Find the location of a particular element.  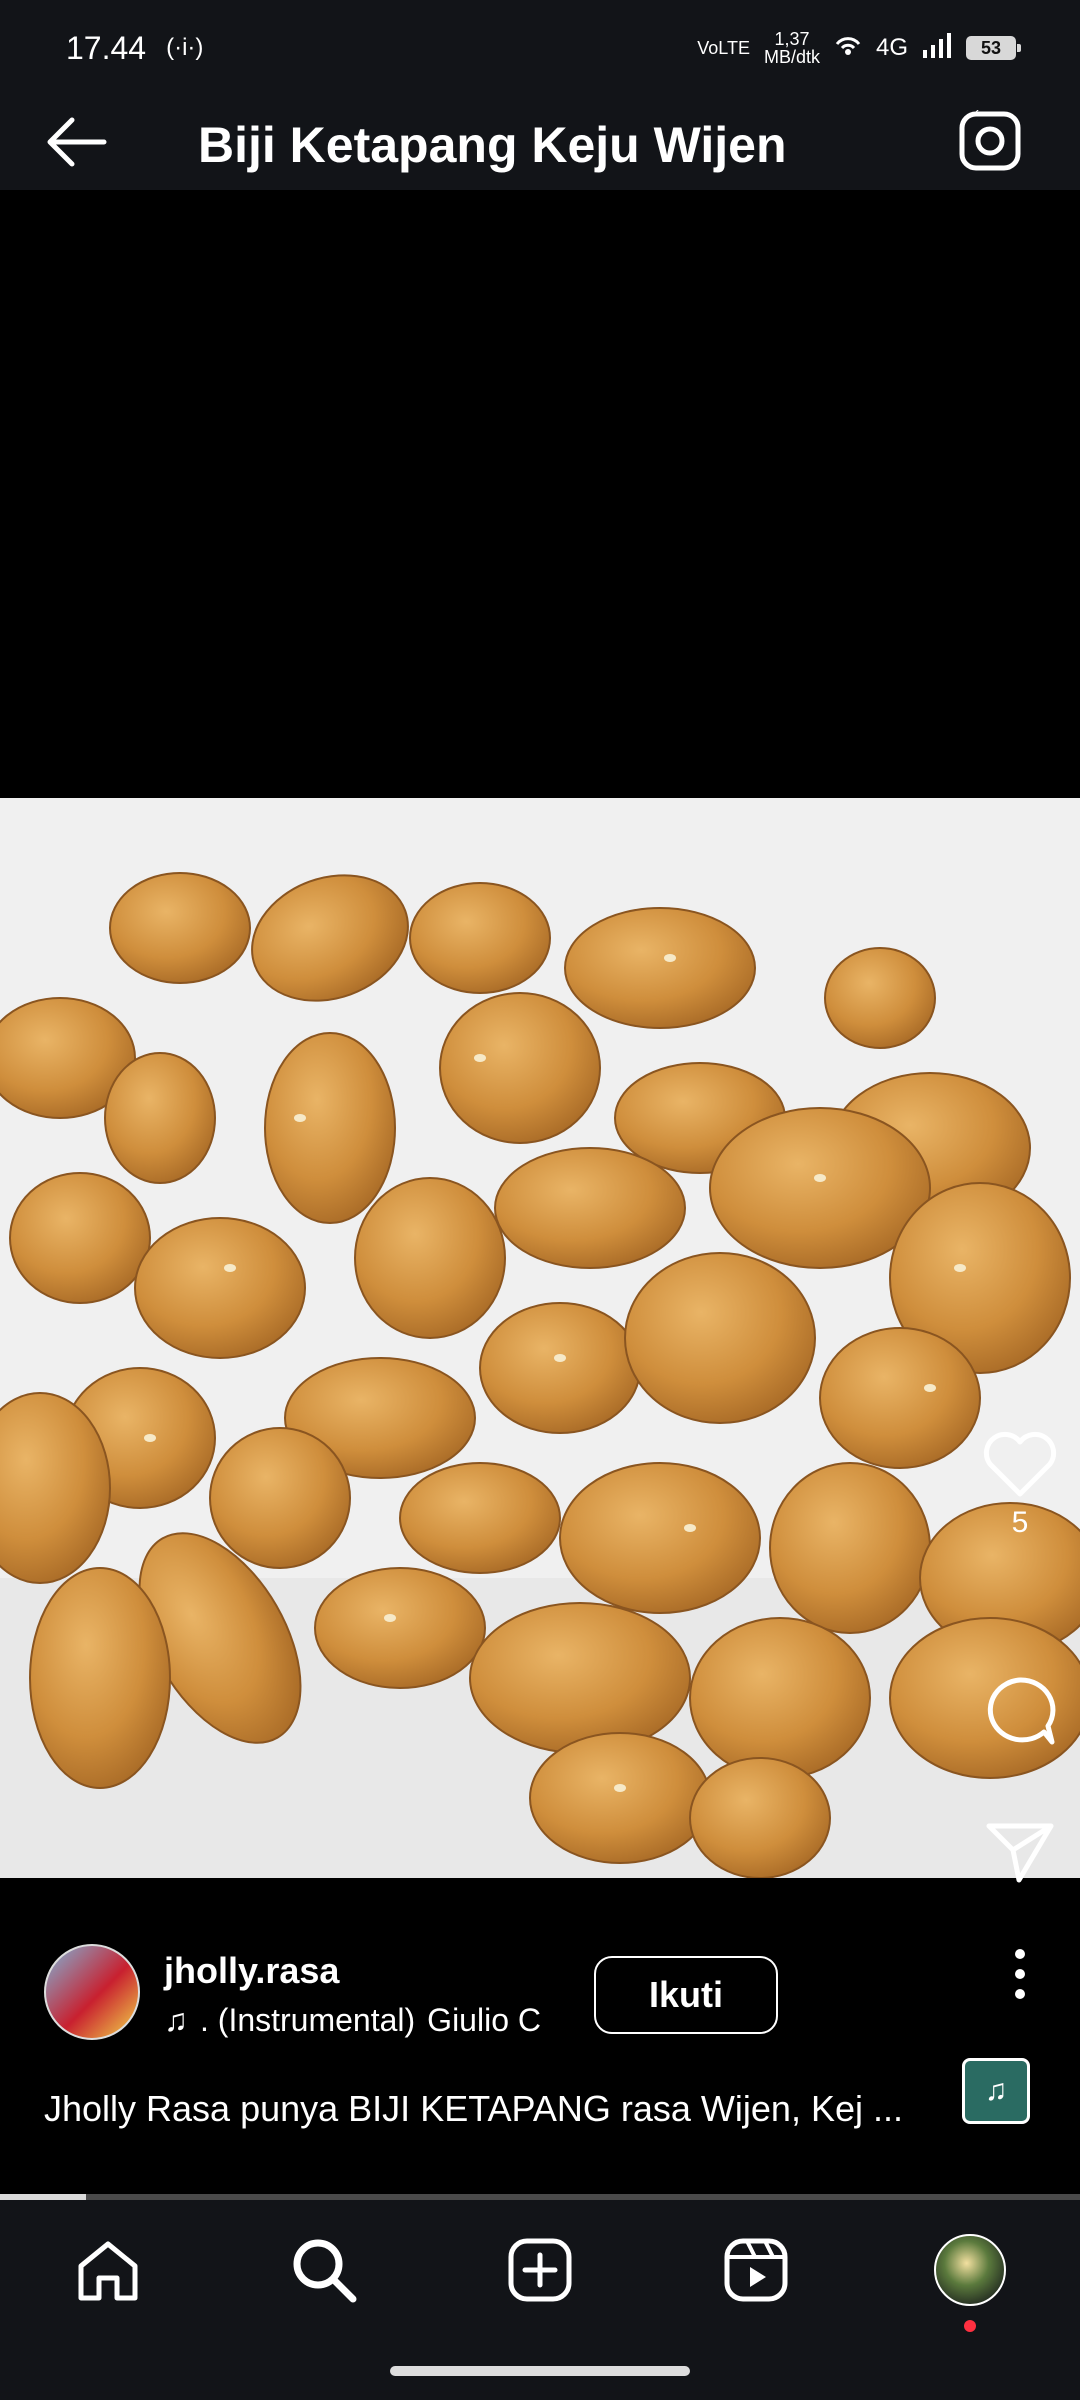

nav-reels is located at coordinates (756, 2270).